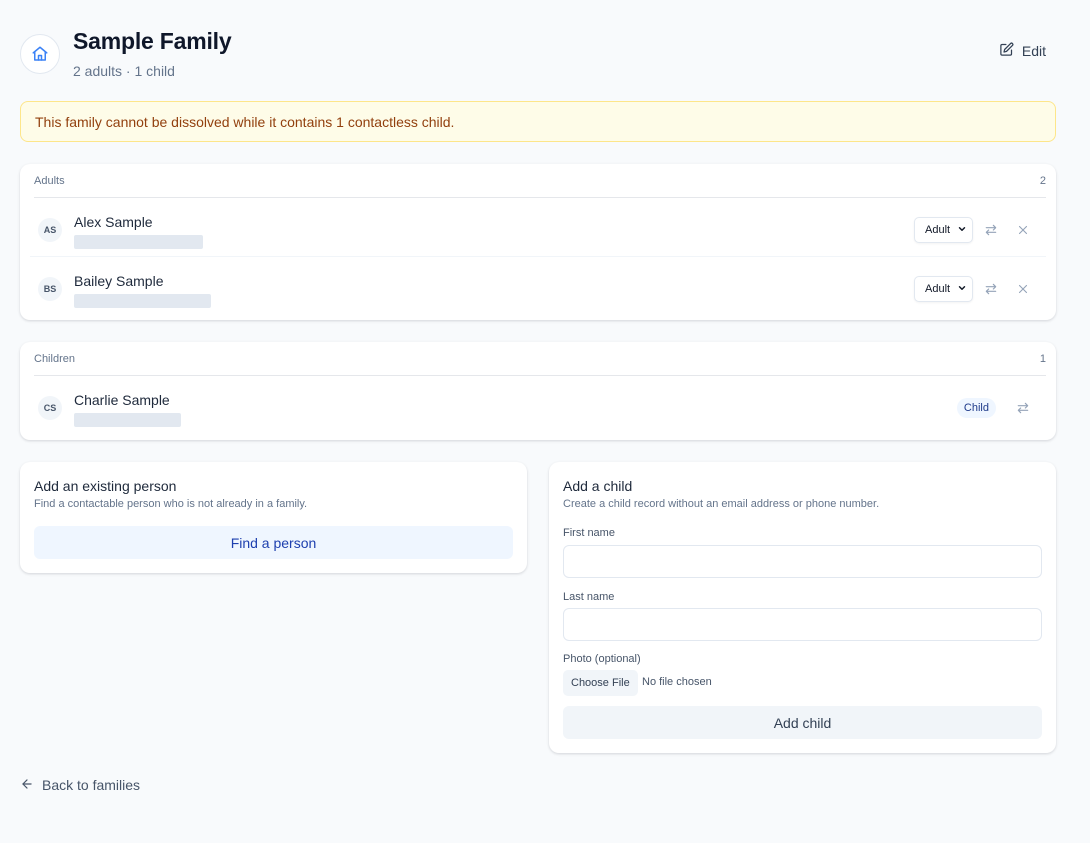 This screenshot has height=843, width=1090. What do you see at coordinates (802, 624) in the screenshot?
I see `last-name-field` at bounding box center [802, 624].